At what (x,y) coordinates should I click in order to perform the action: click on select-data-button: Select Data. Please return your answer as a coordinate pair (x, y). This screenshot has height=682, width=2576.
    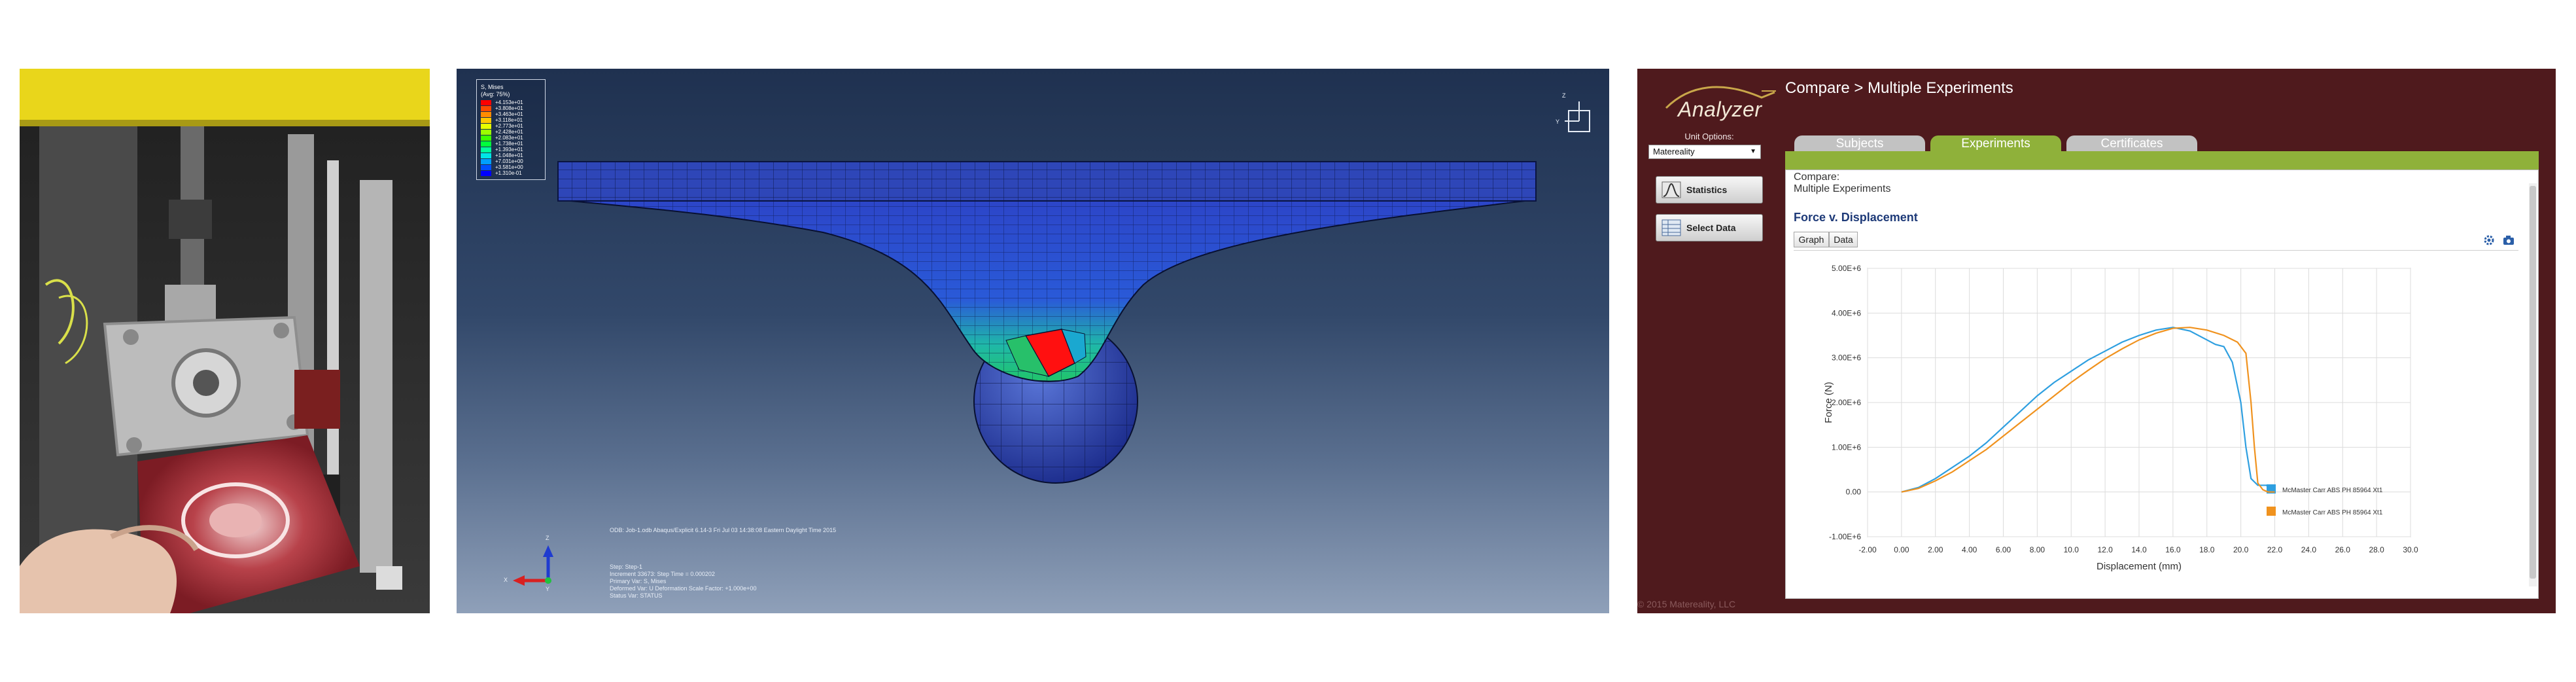
    Looking at the image, I should click on (1710, 228).